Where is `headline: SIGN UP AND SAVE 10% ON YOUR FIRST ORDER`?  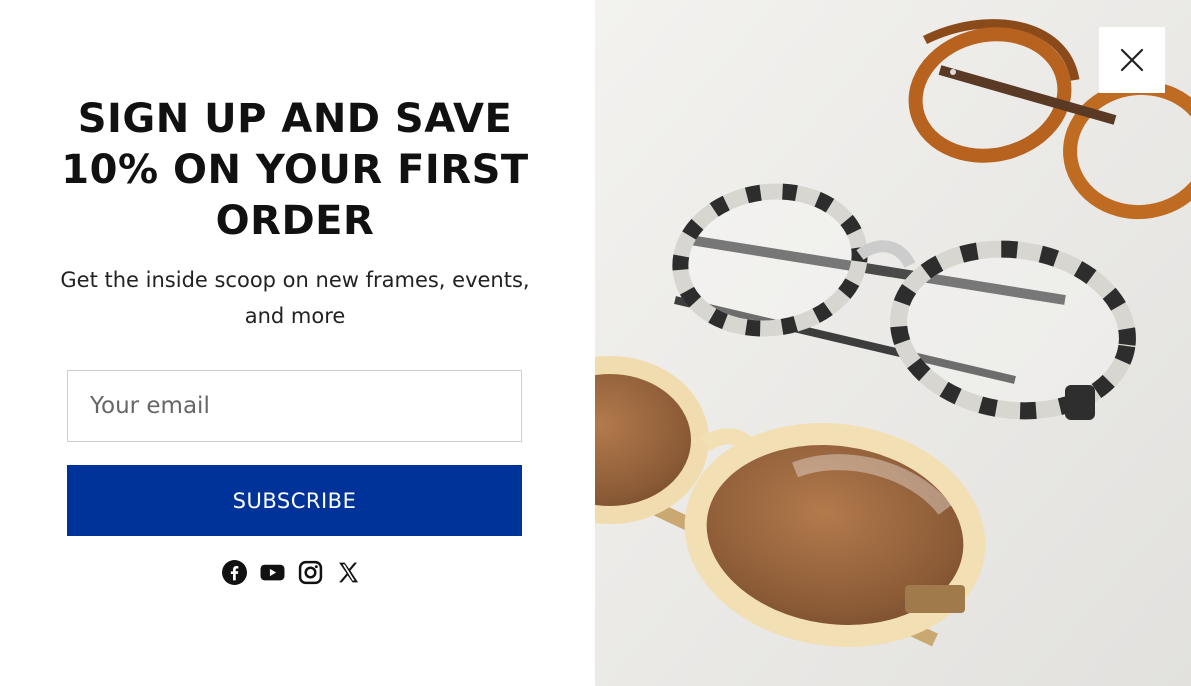 headline: SIGN UP AND SAVE 10% ON YOUR FIRST ORDER is located at coordinates (295, 170).